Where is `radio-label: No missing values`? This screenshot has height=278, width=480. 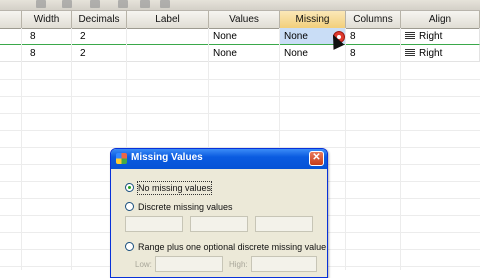 radio-label: No missing values is located at coordinates (174, 188).